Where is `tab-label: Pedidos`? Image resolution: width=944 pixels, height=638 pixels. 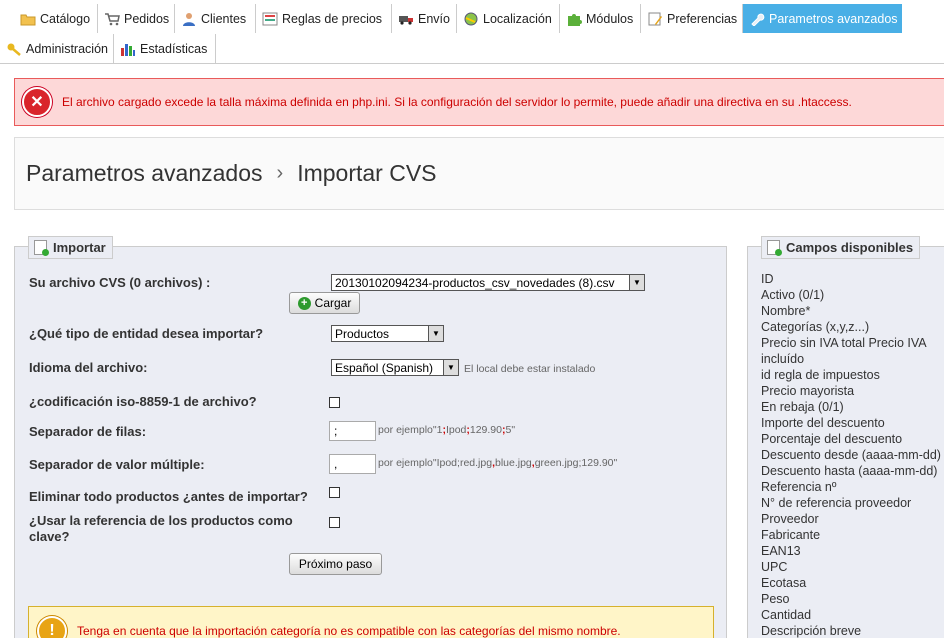
tab-label: Pedidos is located at coordinates (147, 18).